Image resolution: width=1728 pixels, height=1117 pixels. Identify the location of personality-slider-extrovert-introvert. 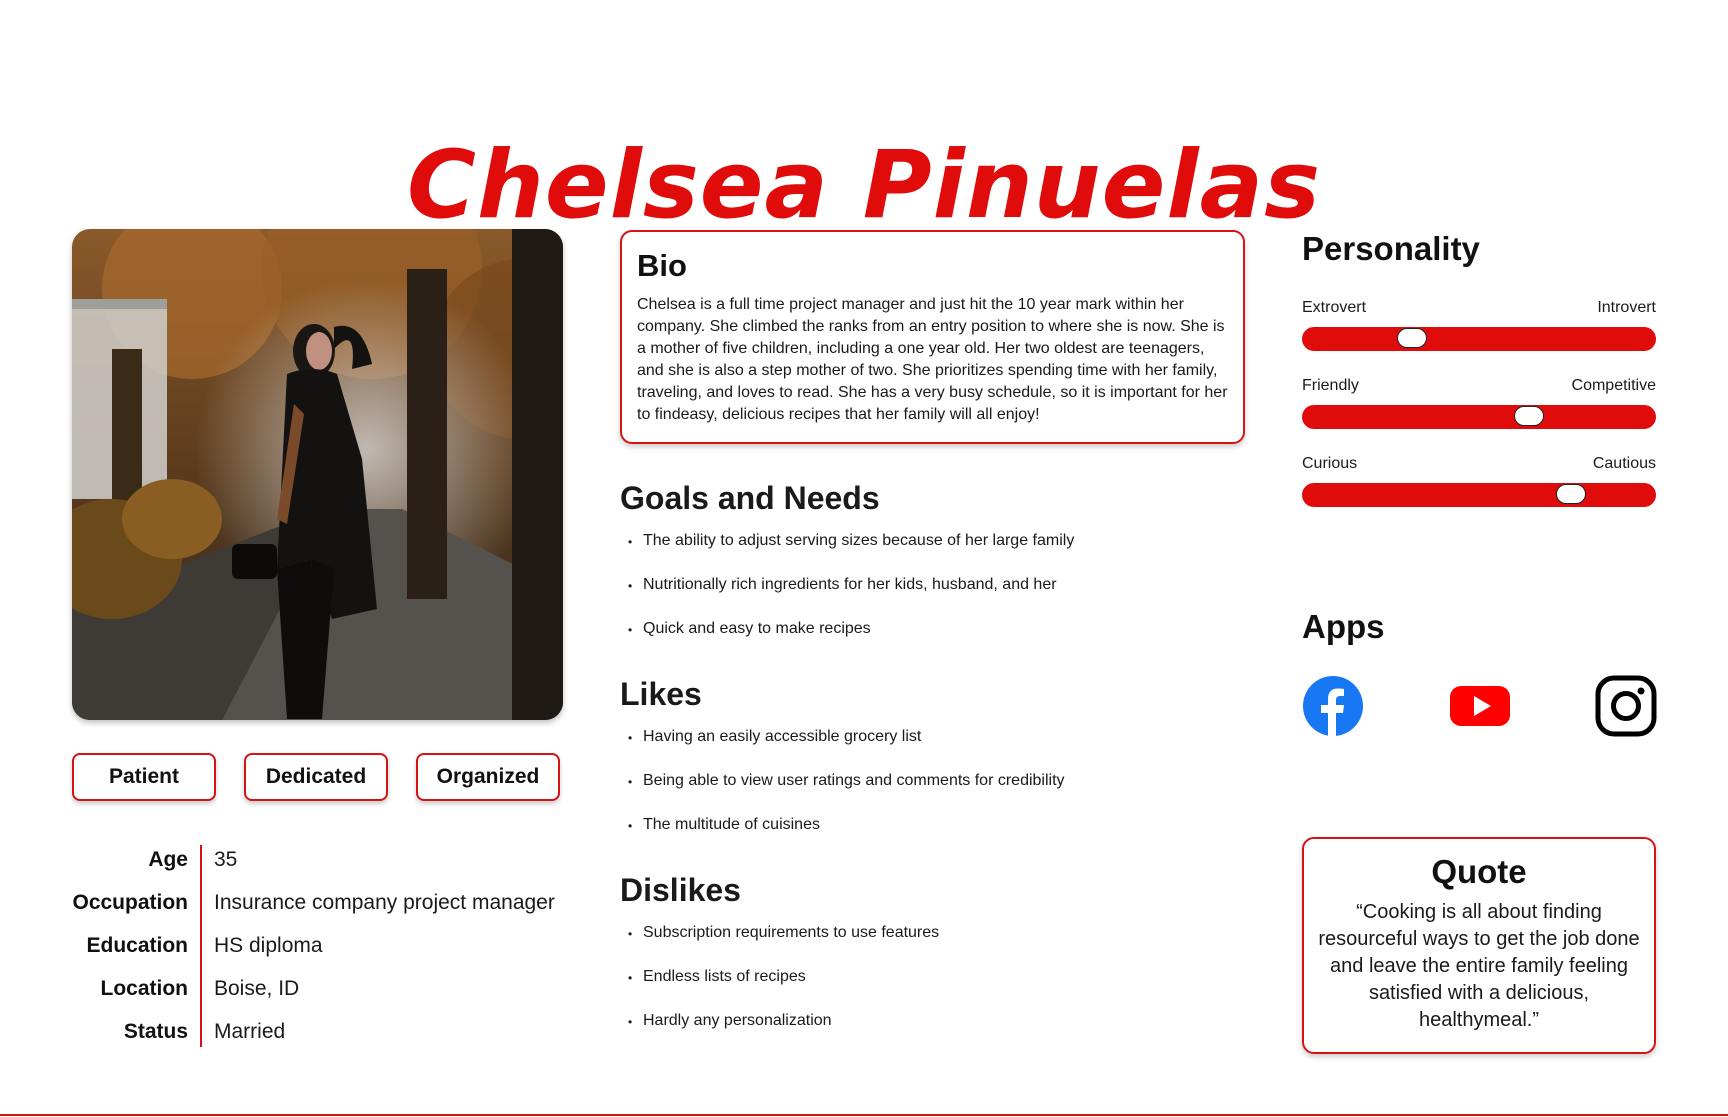
(1479, 339).